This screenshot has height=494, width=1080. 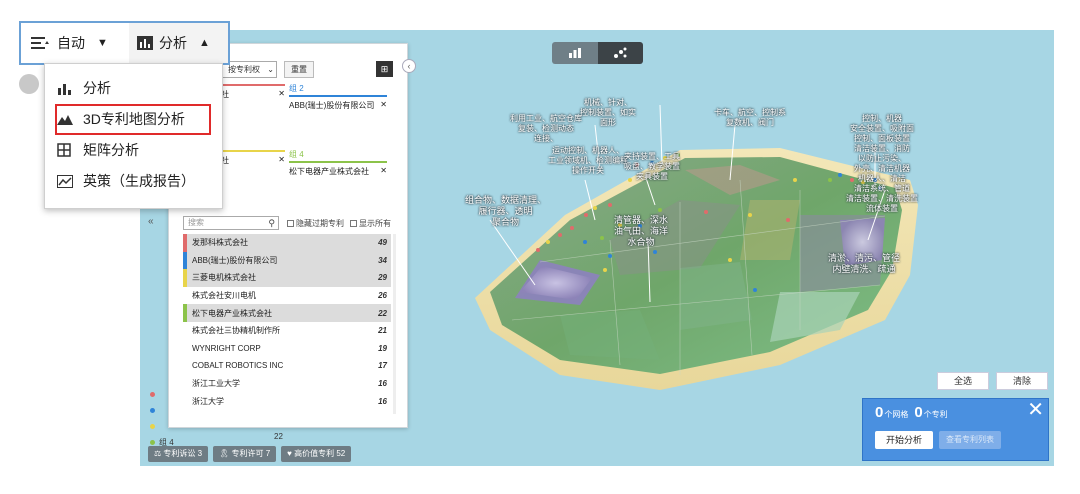 I want to click on company-row: 发那科株式会社 49, so click(x=287, y=243).